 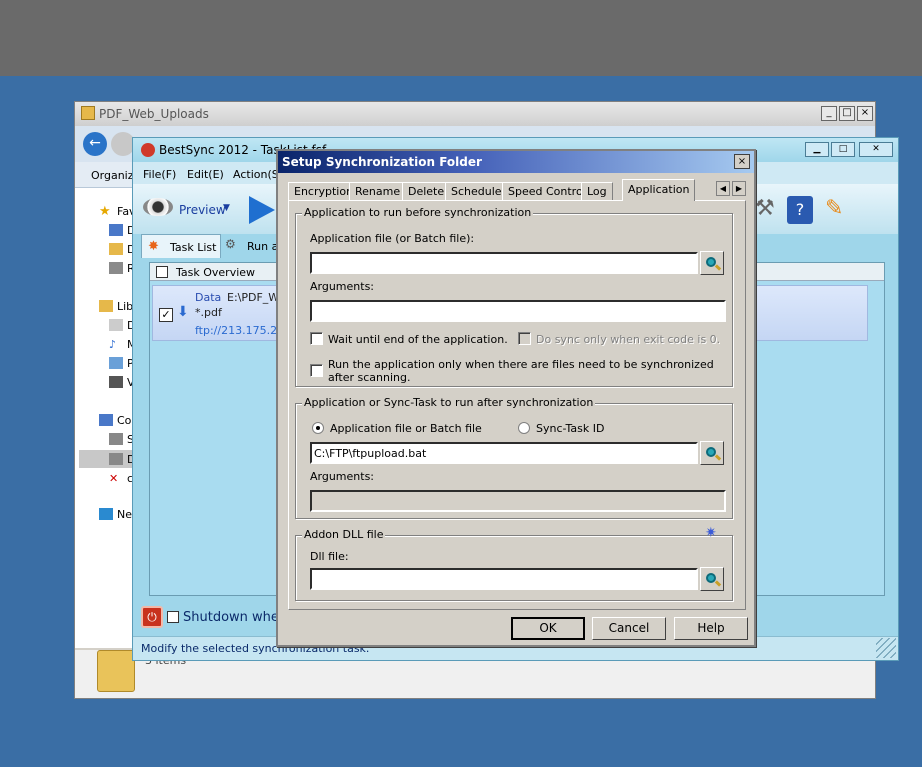 I want to click on tools-icon: ⚒, so click(x=768, y=210).